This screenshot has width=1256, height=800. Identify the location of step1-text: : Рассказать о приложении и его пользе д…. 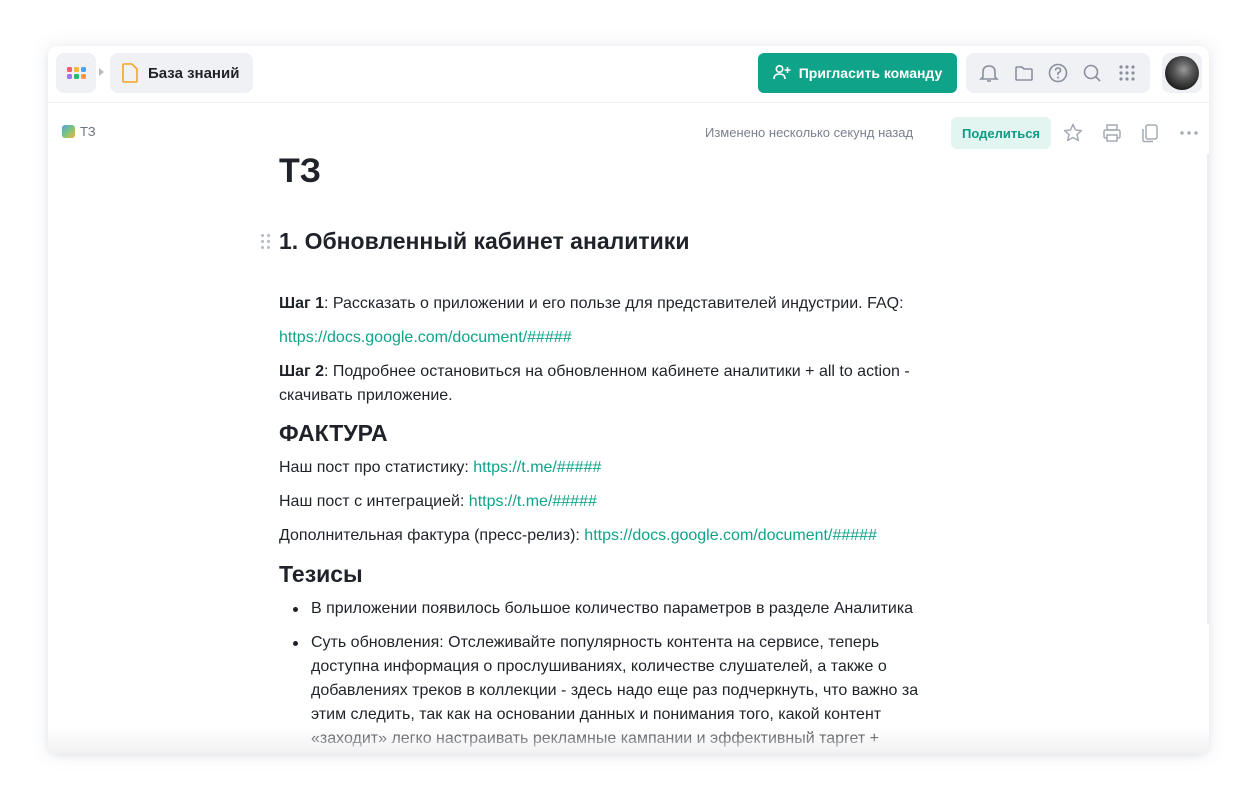
(613, 303).